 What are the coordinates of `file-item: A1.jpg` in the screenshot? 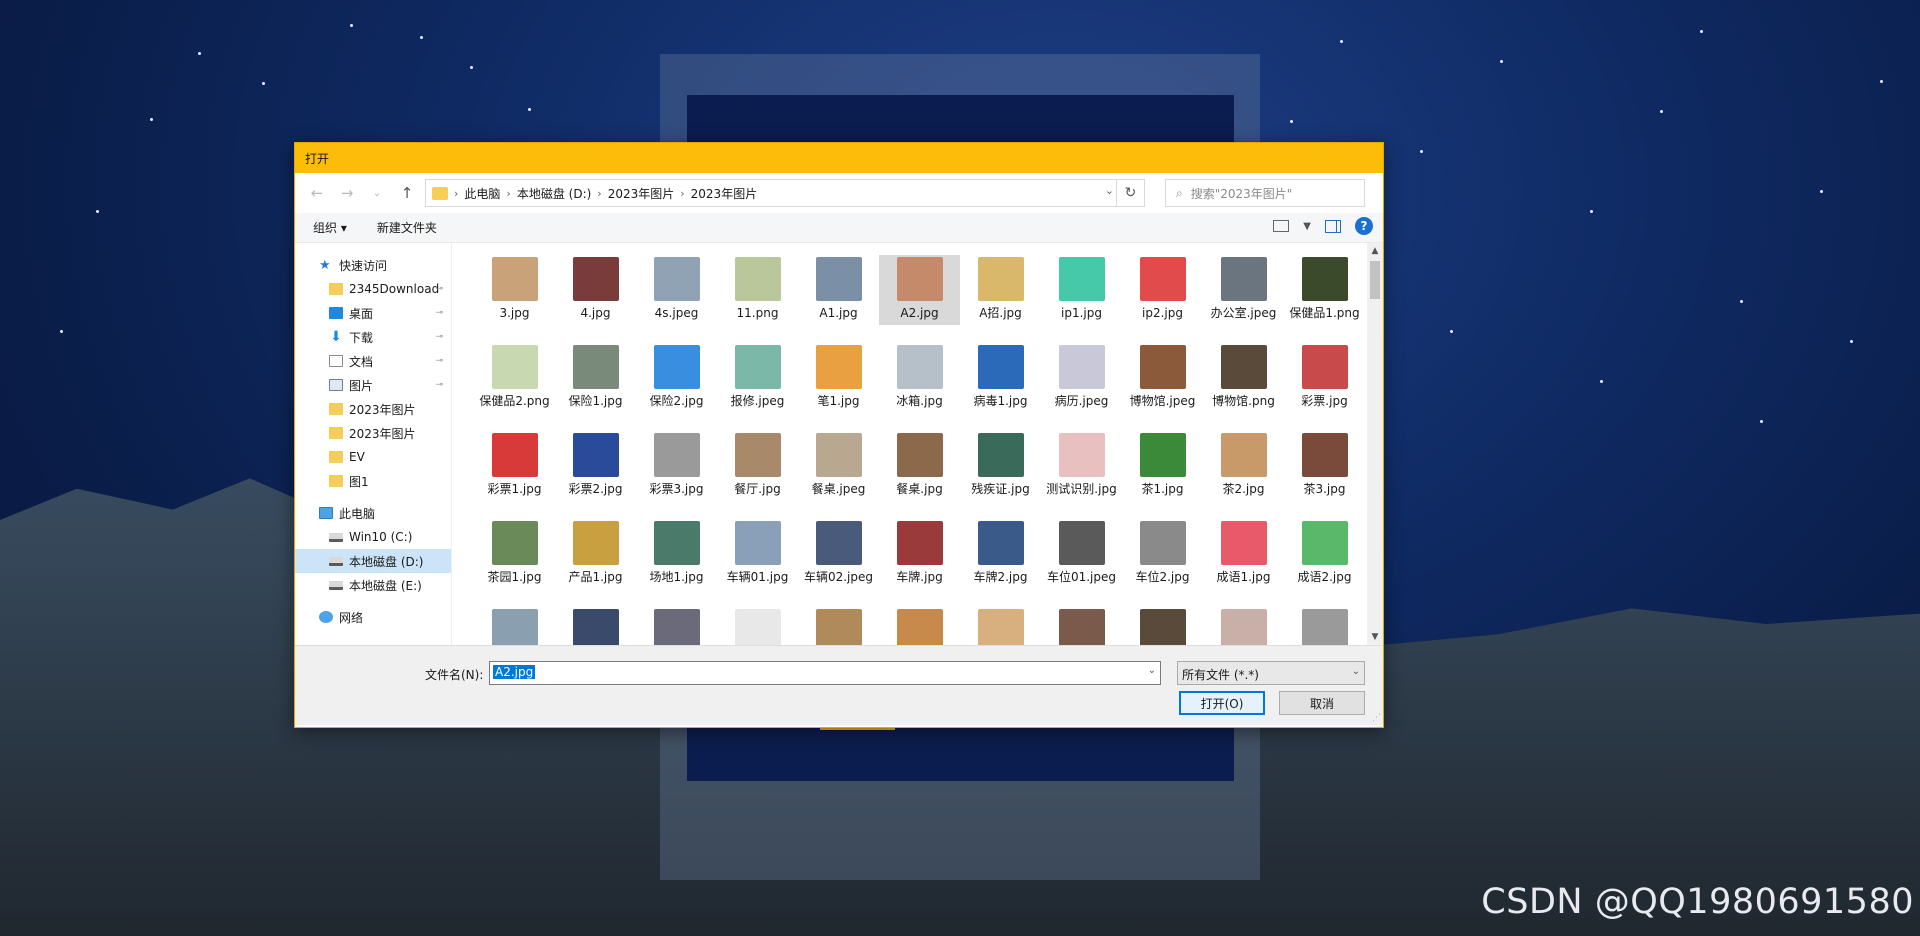 It's located at (838, 299).